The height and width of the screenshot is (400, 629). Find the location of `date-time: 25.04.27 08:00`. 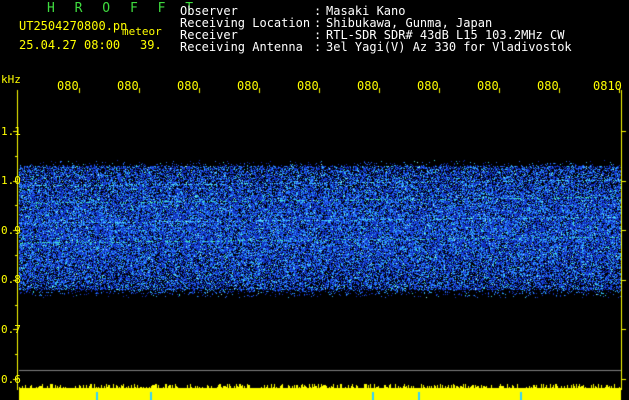

date-time: 25.04.27 08:00 is located at coordinates (70, 45).